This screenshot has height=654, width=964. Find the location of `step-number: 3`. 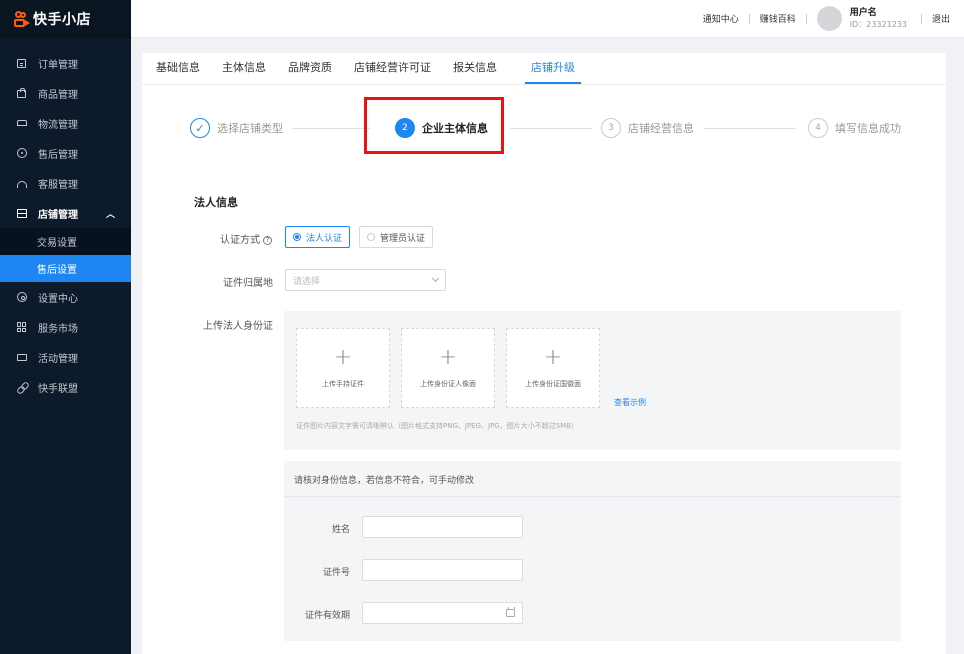

step-number: 3 is located at coordinates (611, 128).